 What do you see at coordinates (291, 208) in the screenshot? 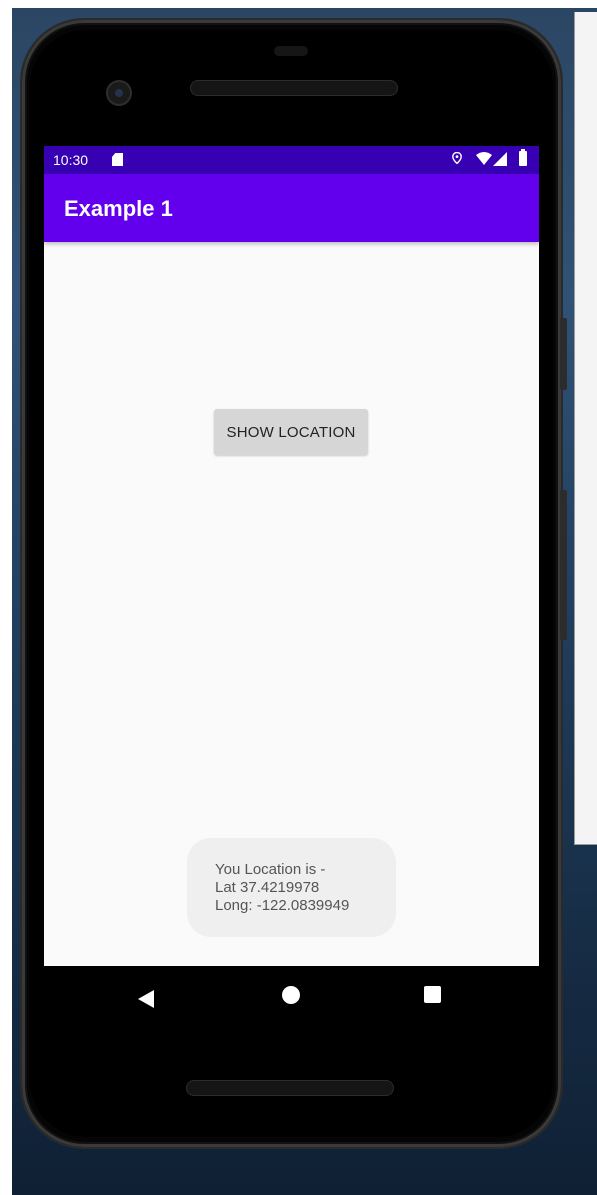
I see `app-bar: Example 1` at bounding box center [291, 208].